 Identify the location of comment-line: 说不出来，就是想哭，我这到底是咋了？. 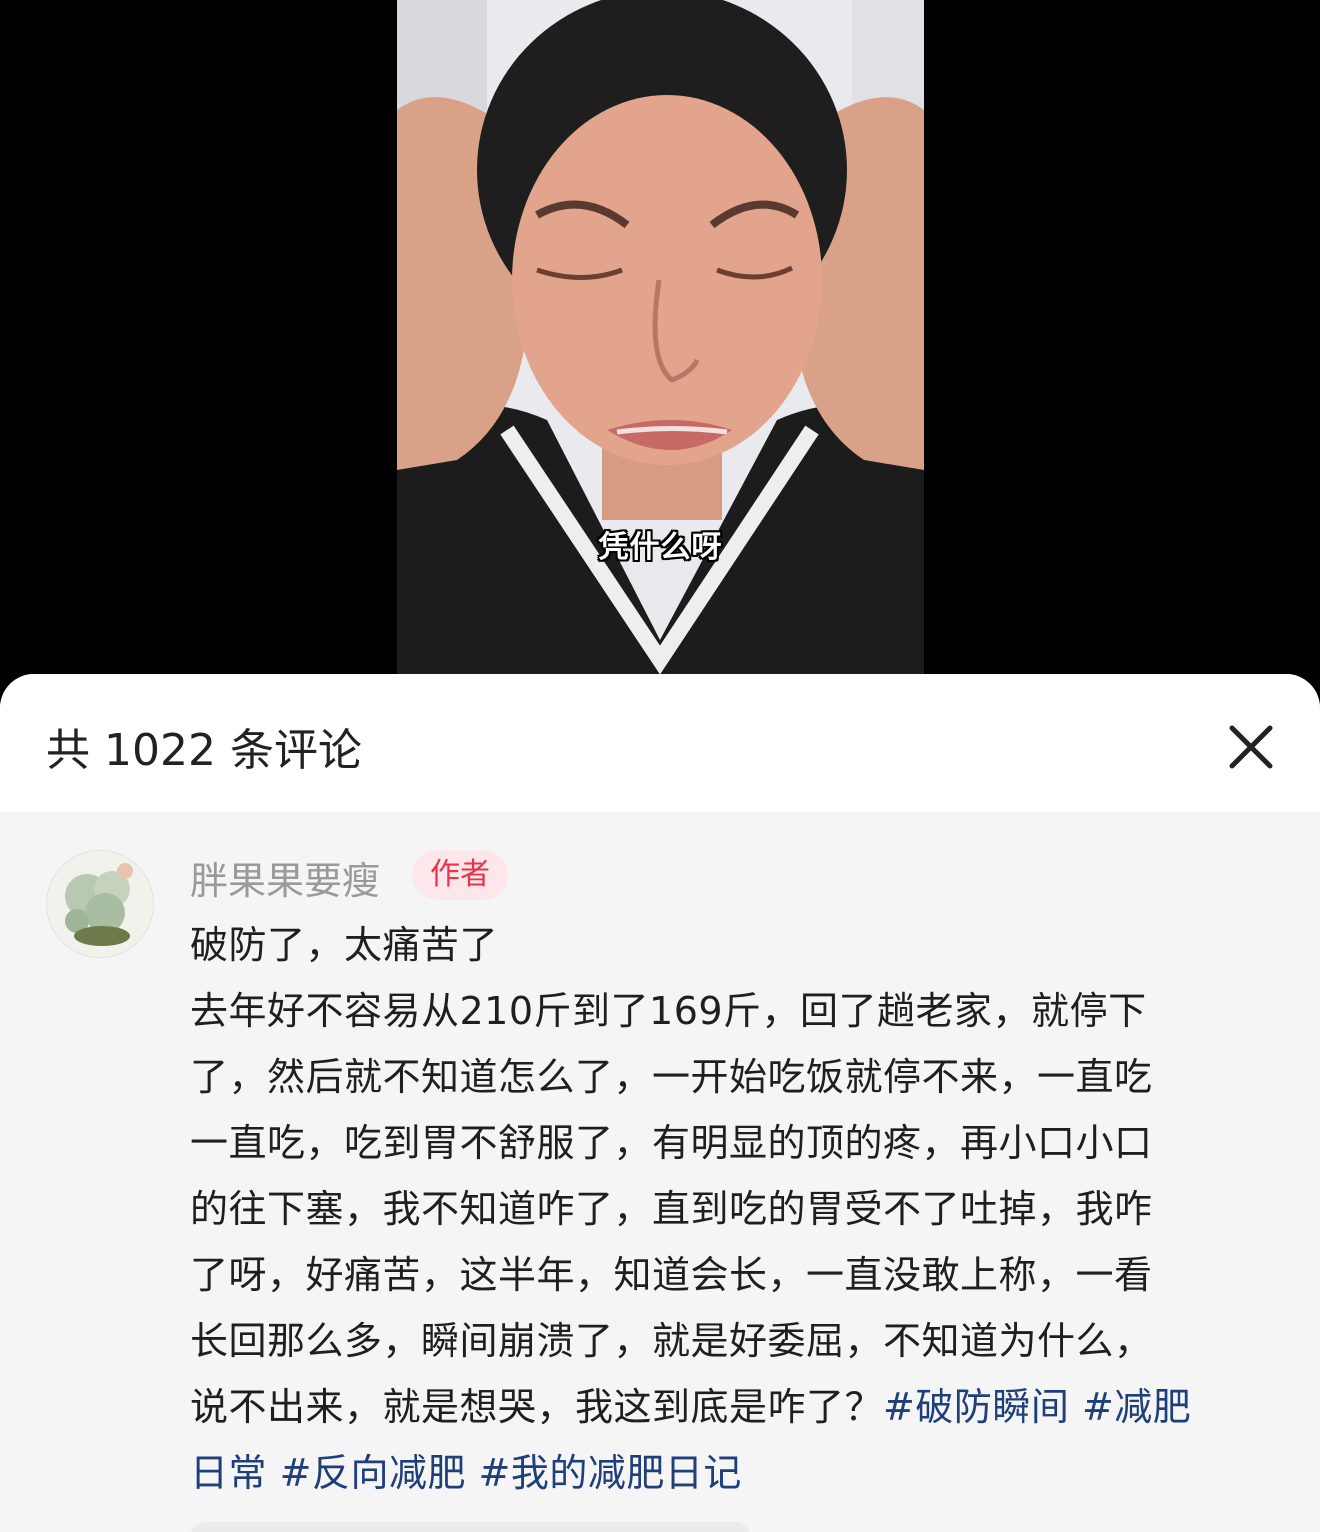
(537, 1407).